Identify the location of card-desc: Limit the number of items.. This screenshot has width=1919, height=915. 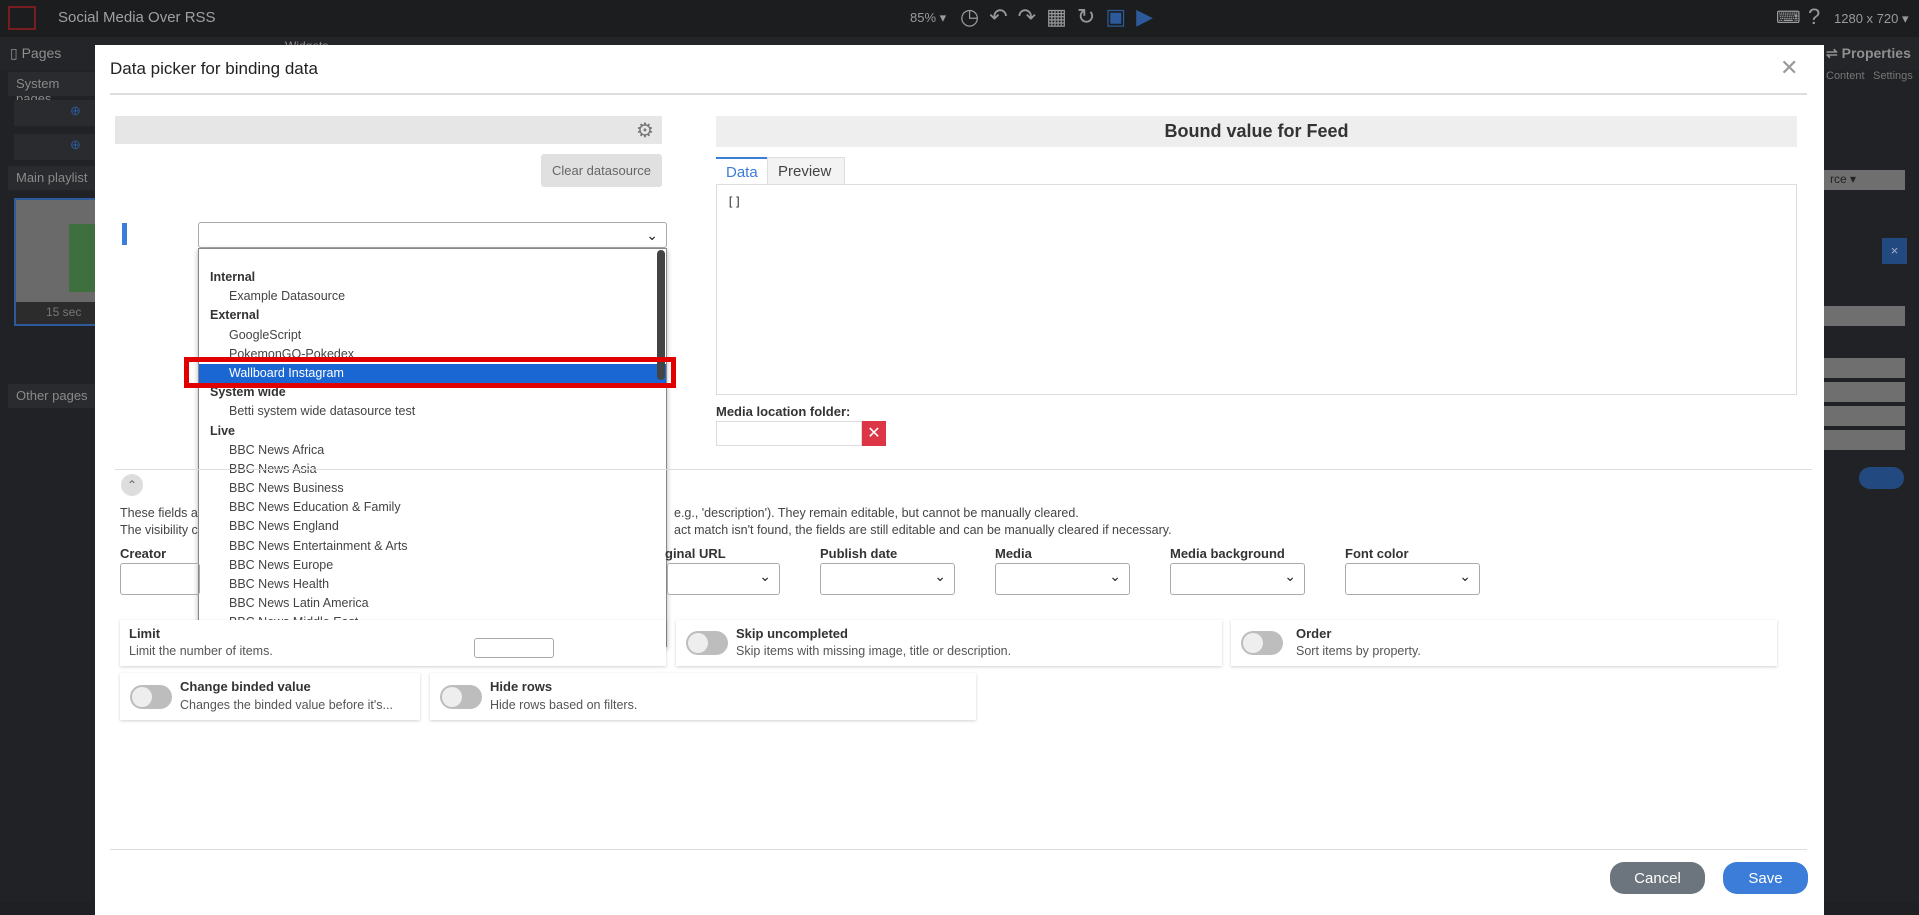
(201, 651).